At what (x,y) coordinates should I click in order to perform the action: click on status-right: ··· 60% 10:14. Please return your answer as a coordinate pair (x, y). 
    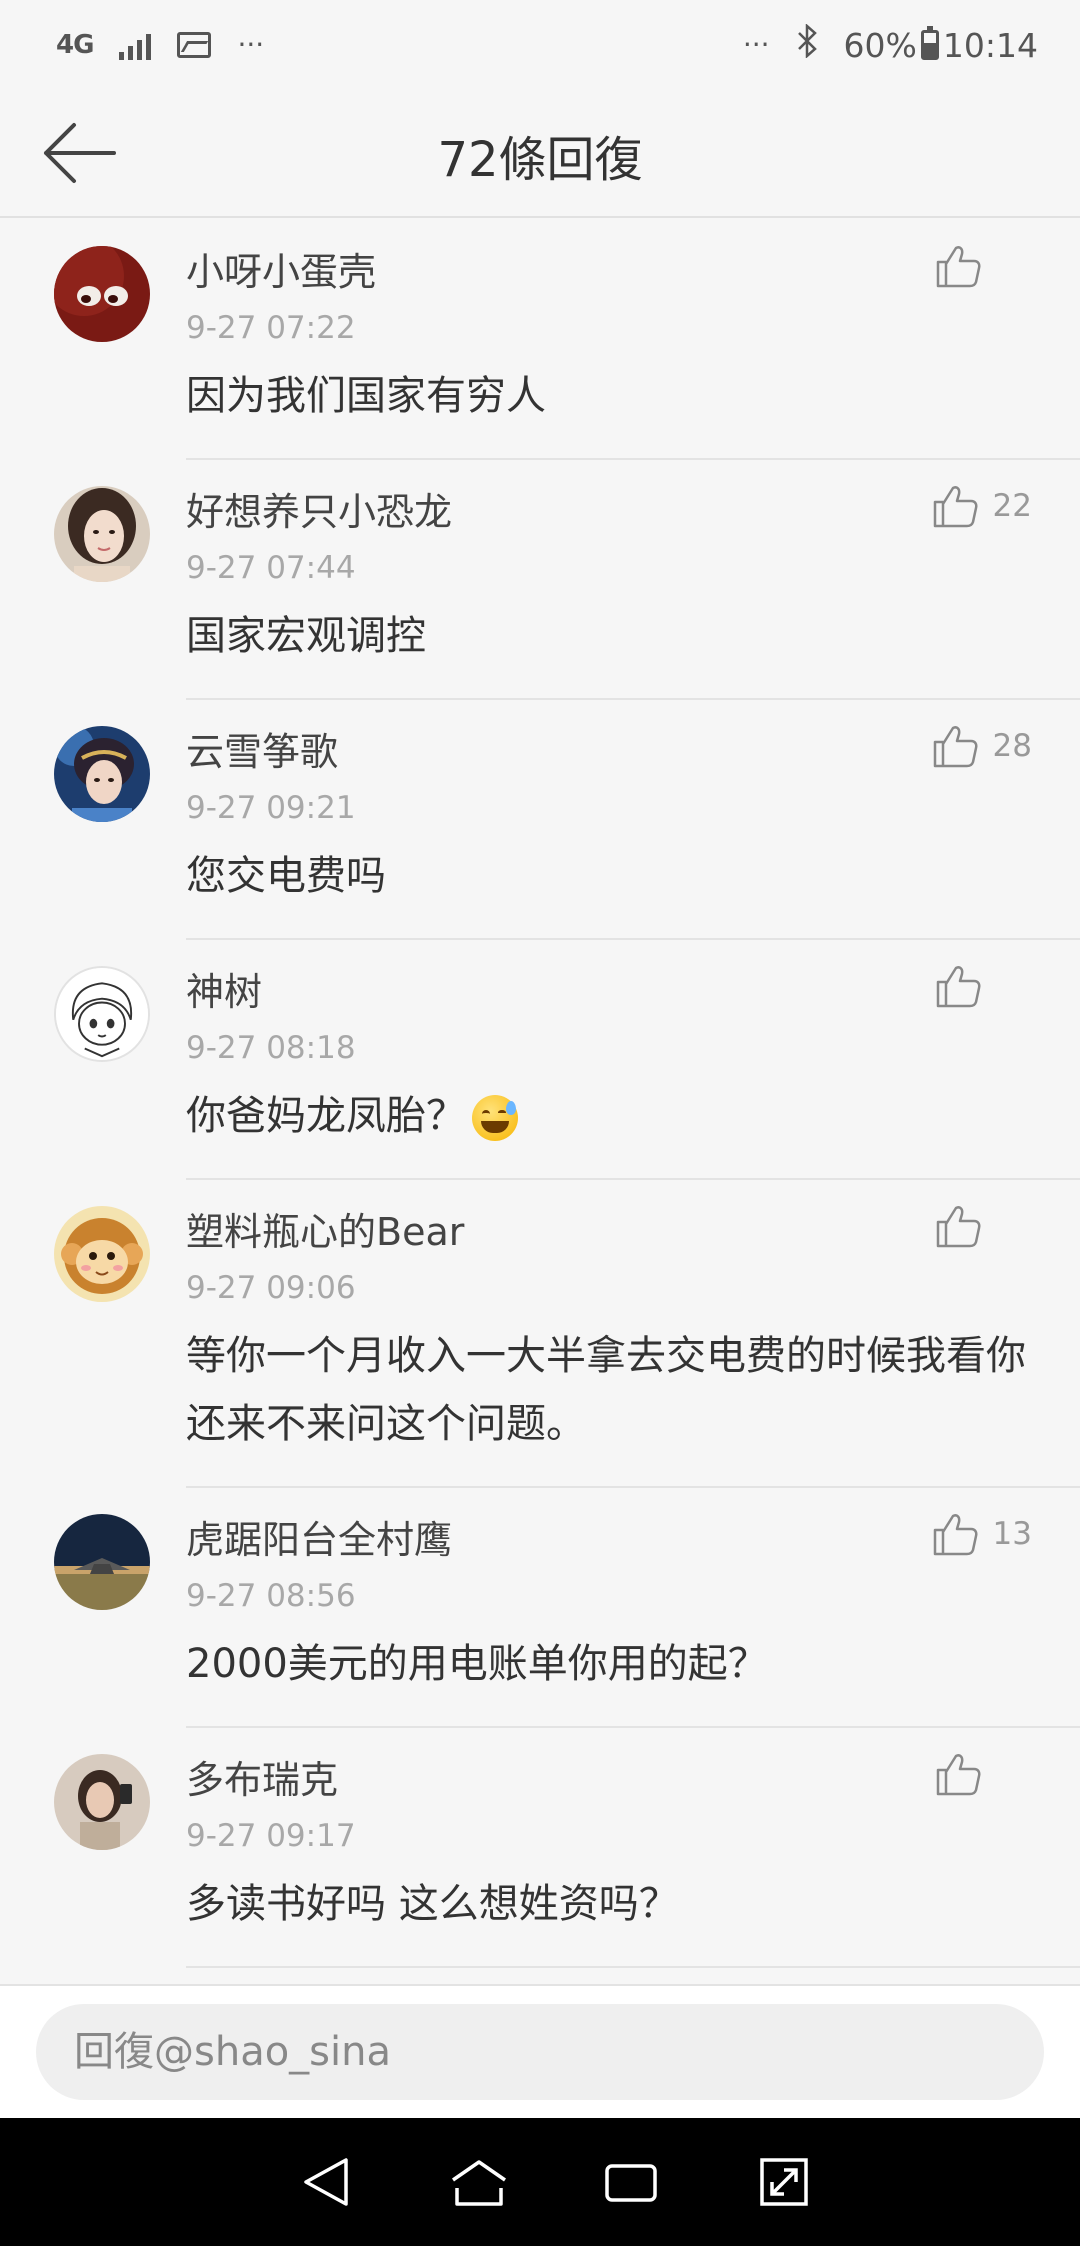
    Looking at the image, I should click on (890, 44).